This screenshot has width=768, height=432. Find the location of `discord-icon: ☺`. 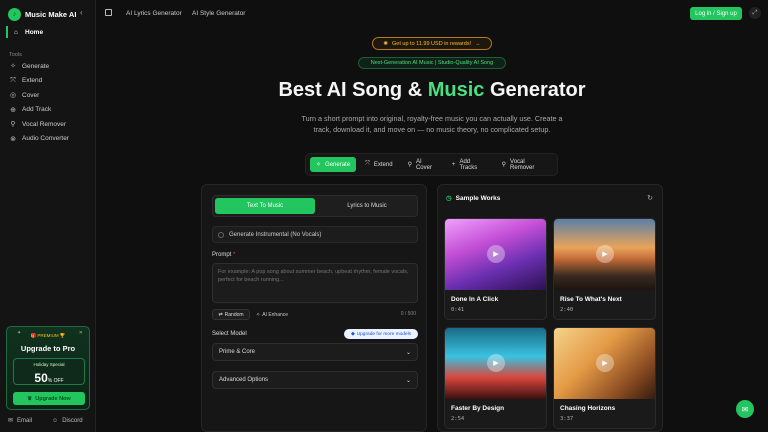

discord-icon: ☺ is located at coordinates (55, 420).